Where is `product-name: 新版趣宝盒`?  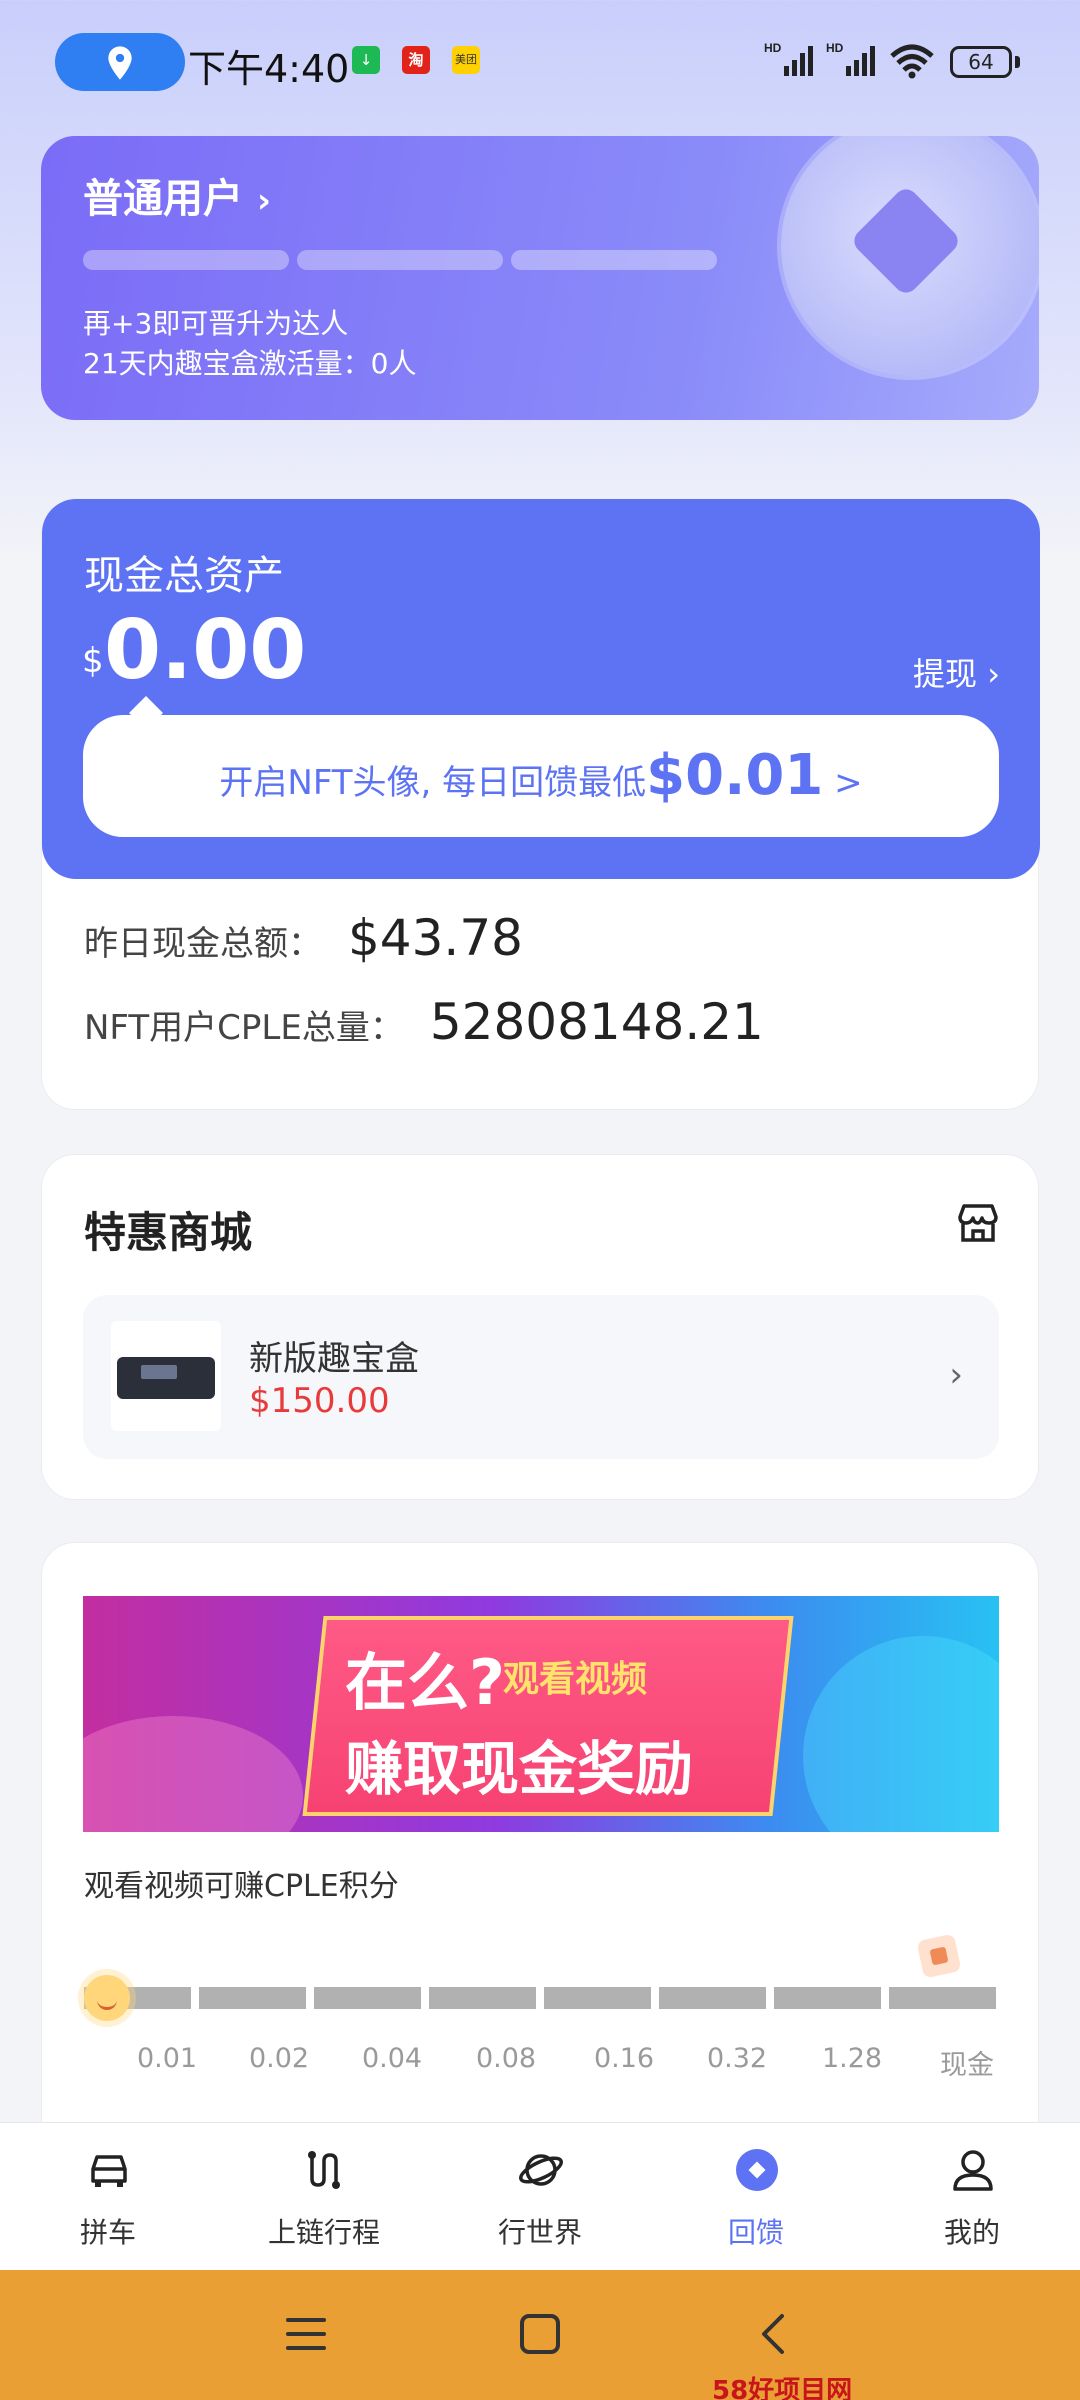
product-name: 新版趣宝盒 is located at coordinates (334, 1359).